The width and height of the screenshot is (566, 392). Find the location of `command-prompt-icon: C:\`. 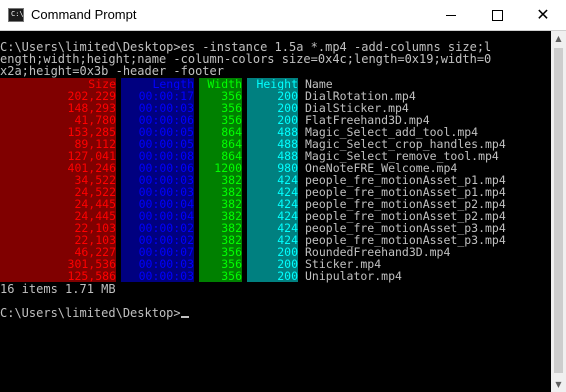

command-prompt-icon: C:\ is located at coordinates (16, 15).